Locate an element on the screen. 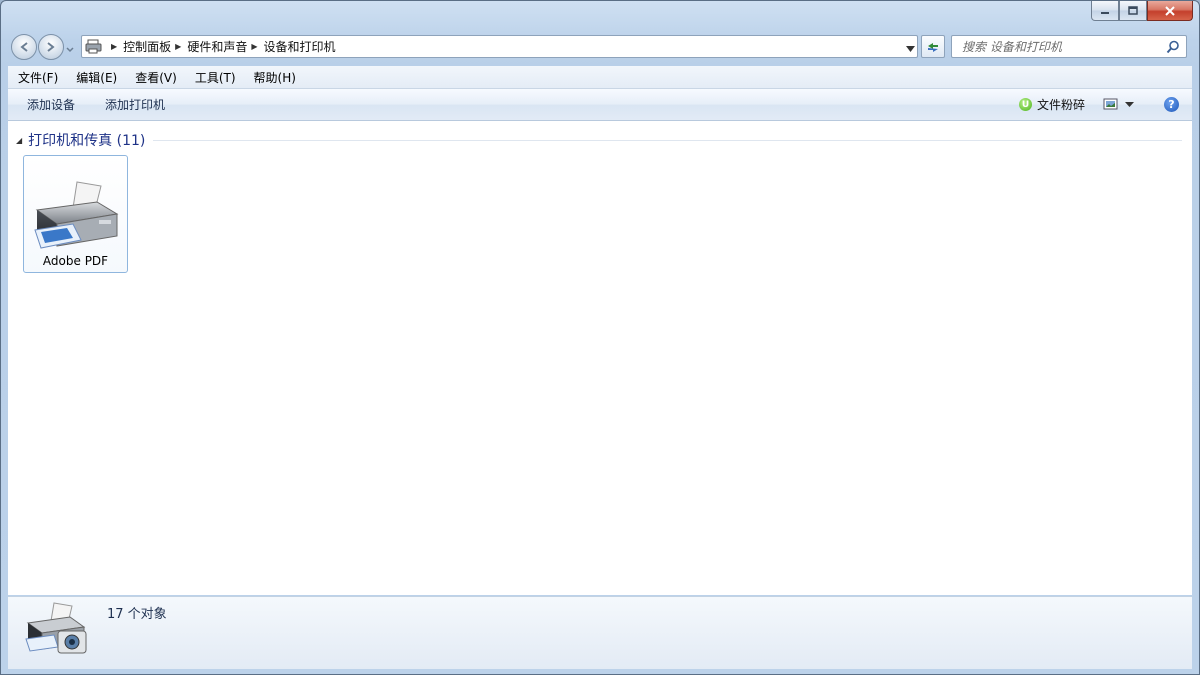  collapse-triangle-icon: ◢ is located at coordinates (19, 140).